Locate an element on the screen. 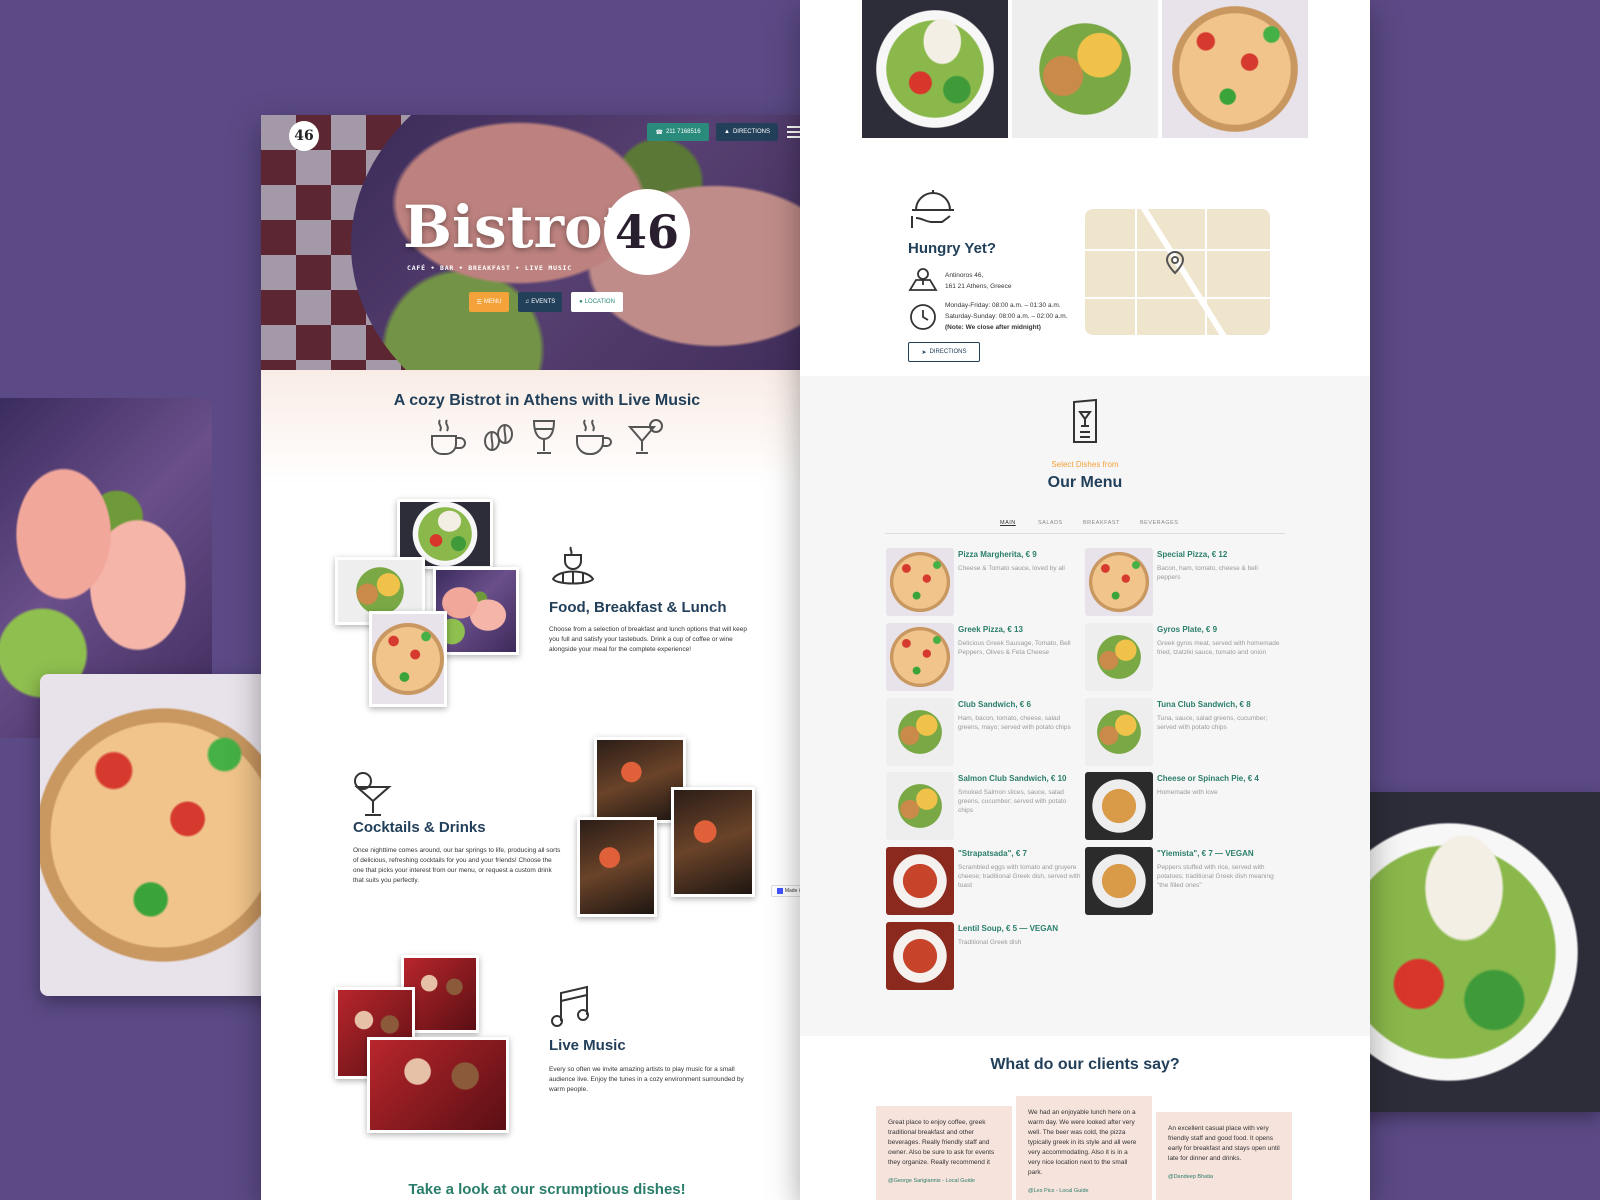  brand-word: Bistrot is located at coordinates (516, 227).